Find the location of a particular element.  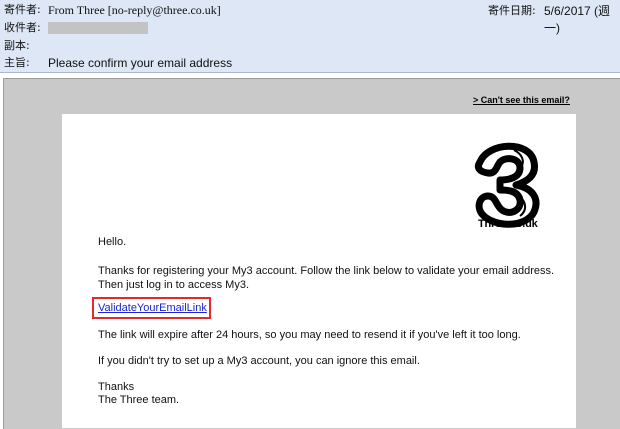

validate-email-link: ValidateYourEmailLink is located at coordinates (152, 308).